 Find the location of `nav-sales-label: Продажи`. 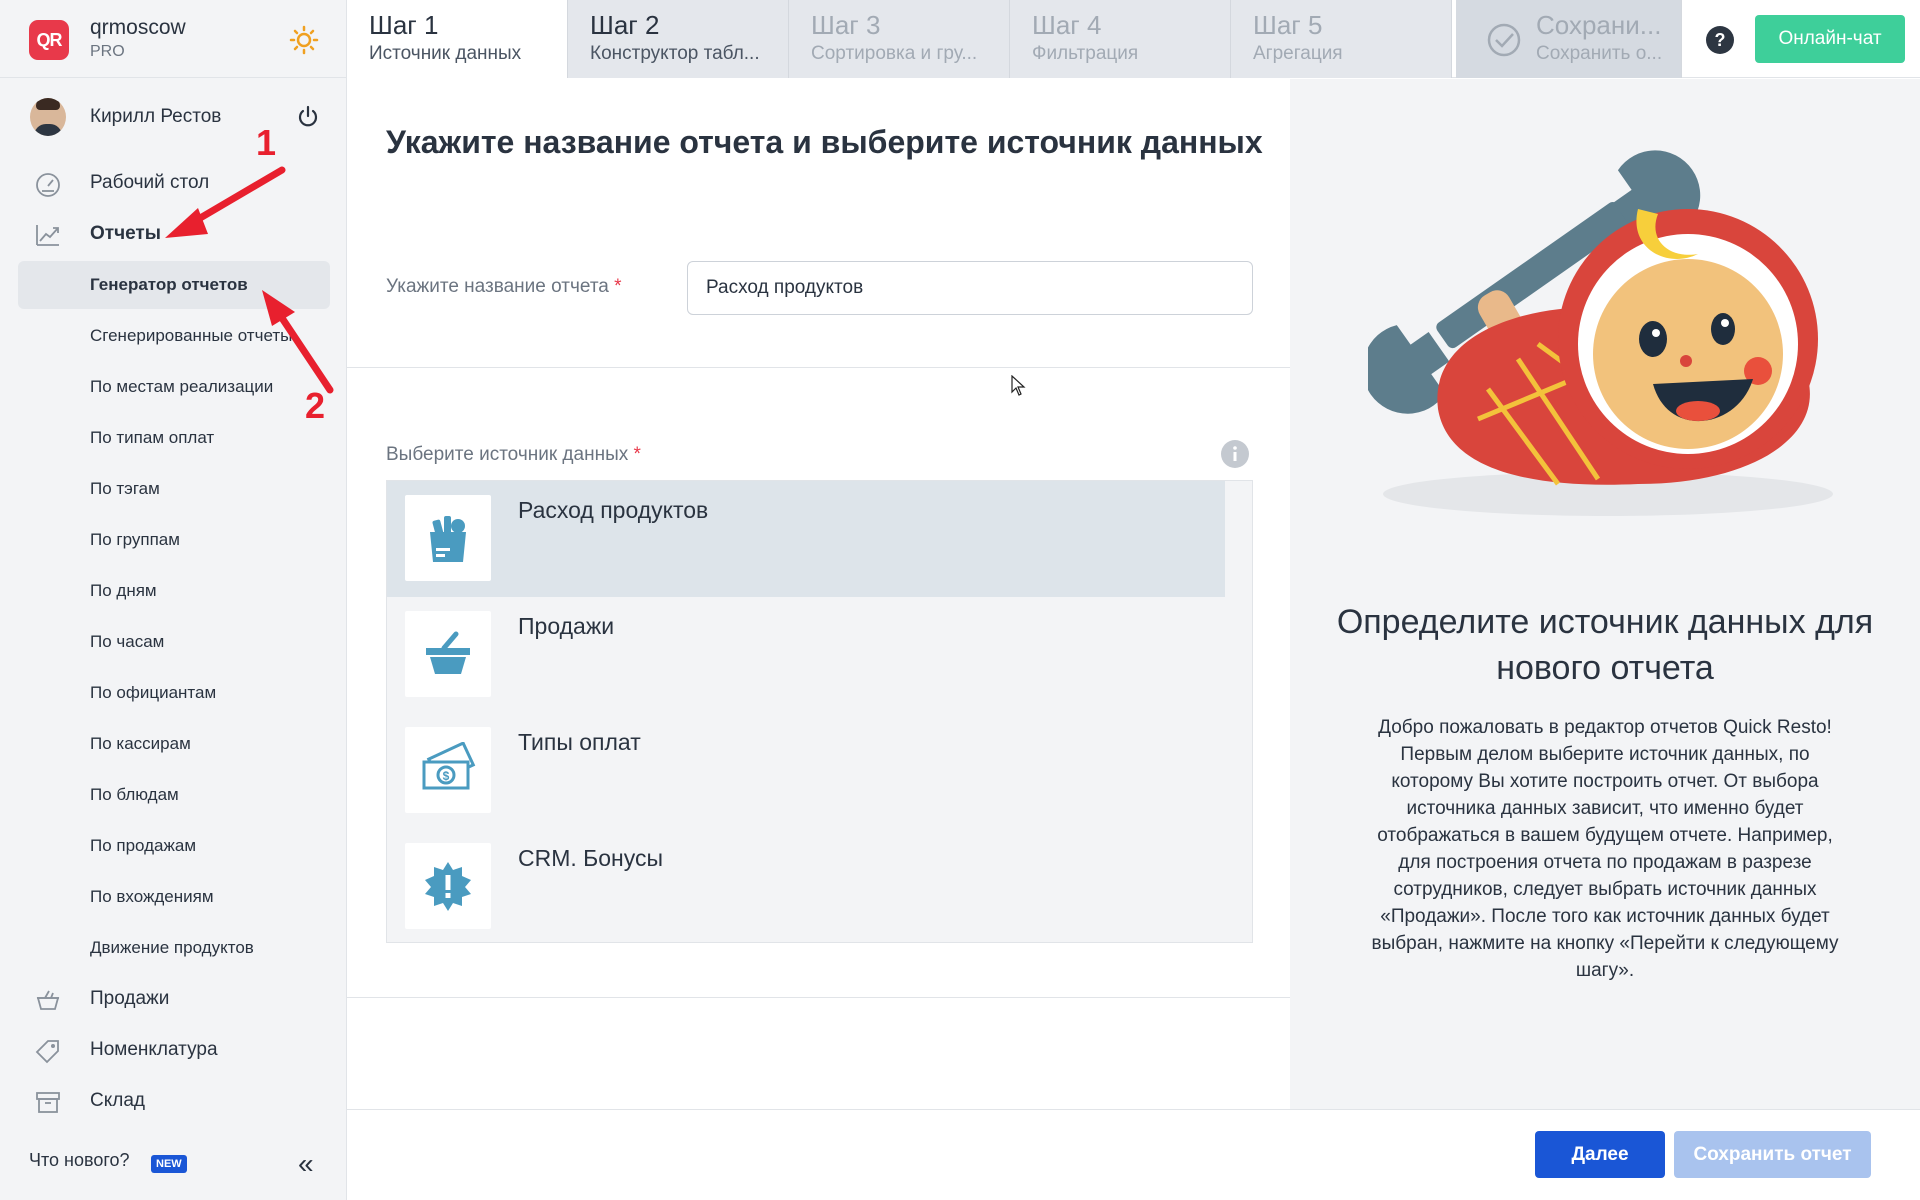

nav-sales-label: Продажи is located at coordinates (130, 998).